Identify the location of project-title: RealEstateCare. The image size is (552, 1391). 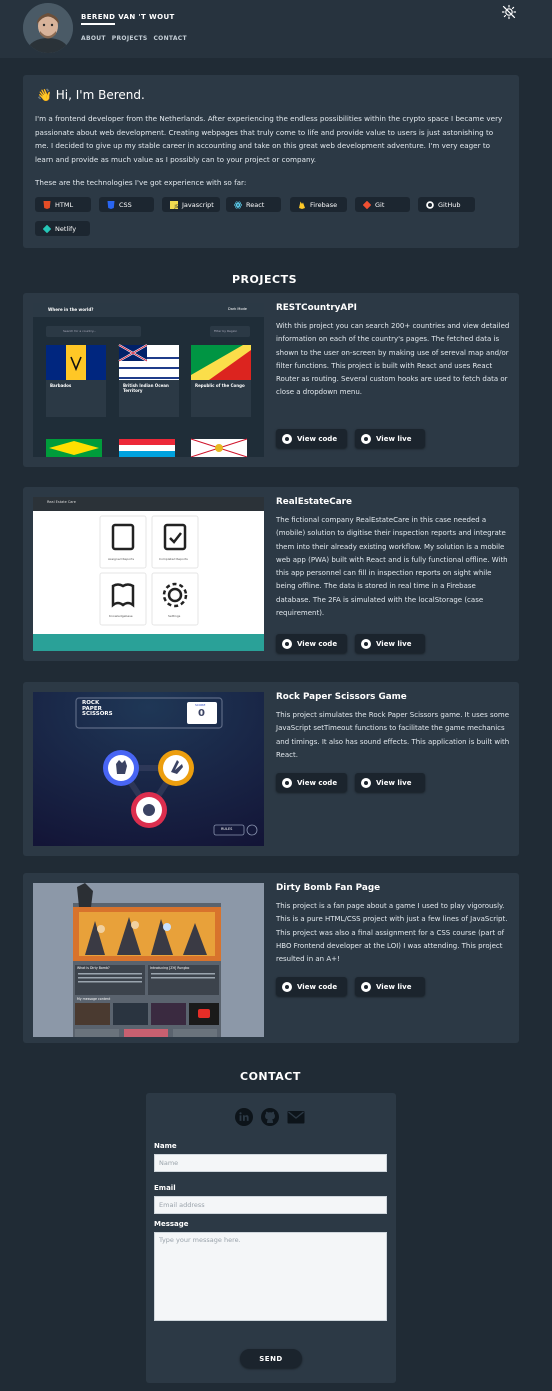
(314, 502).